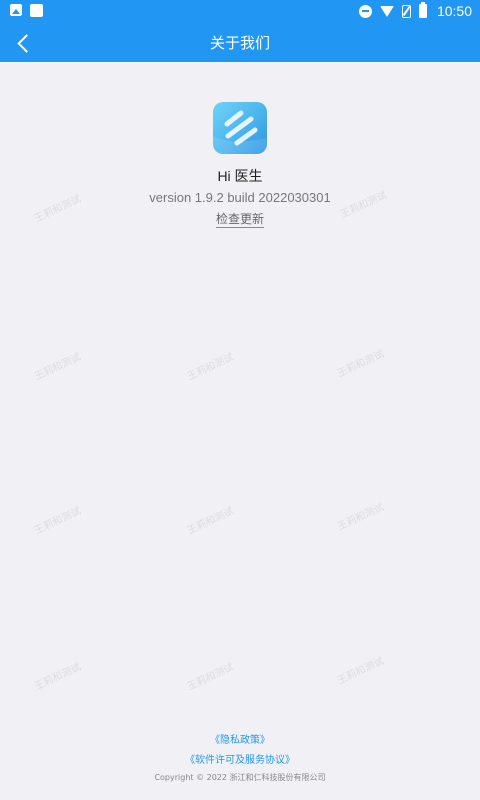  Describe the element at coordinates (26, 43) in the screenshot. I see `chevron-left-icon` at that location.